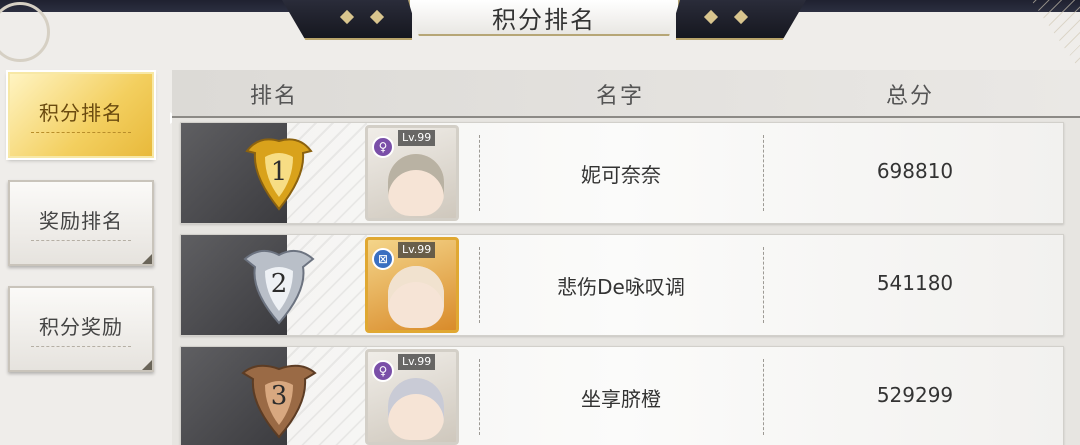  I want to click on player-score: 698810, so click(915, 171).